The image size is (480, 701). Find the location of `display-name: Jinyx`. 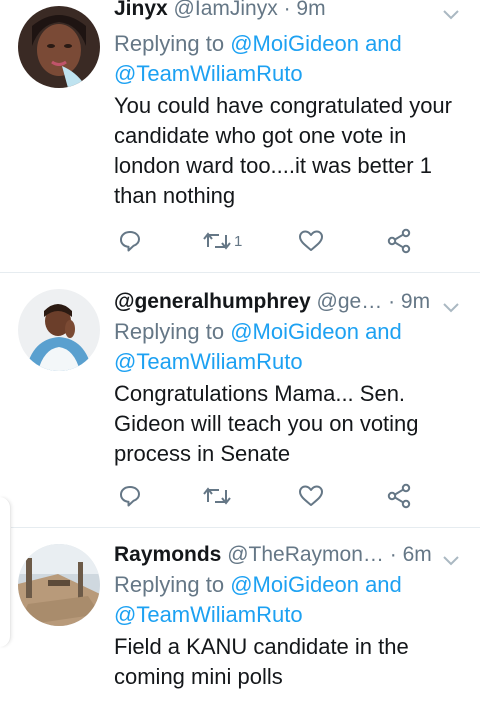

display-name: Jinyx is located at coordinates (141, 10).